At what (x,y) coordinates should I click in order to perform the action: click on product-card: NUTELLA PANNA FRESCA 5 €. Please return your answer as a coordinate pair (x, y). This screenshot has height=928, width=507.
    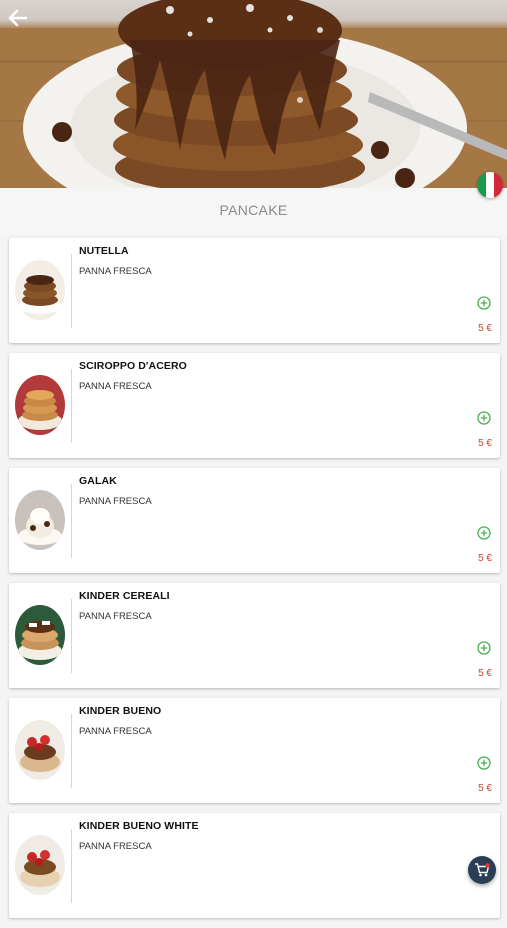
    Looking at the image, I should click on (254, 290).